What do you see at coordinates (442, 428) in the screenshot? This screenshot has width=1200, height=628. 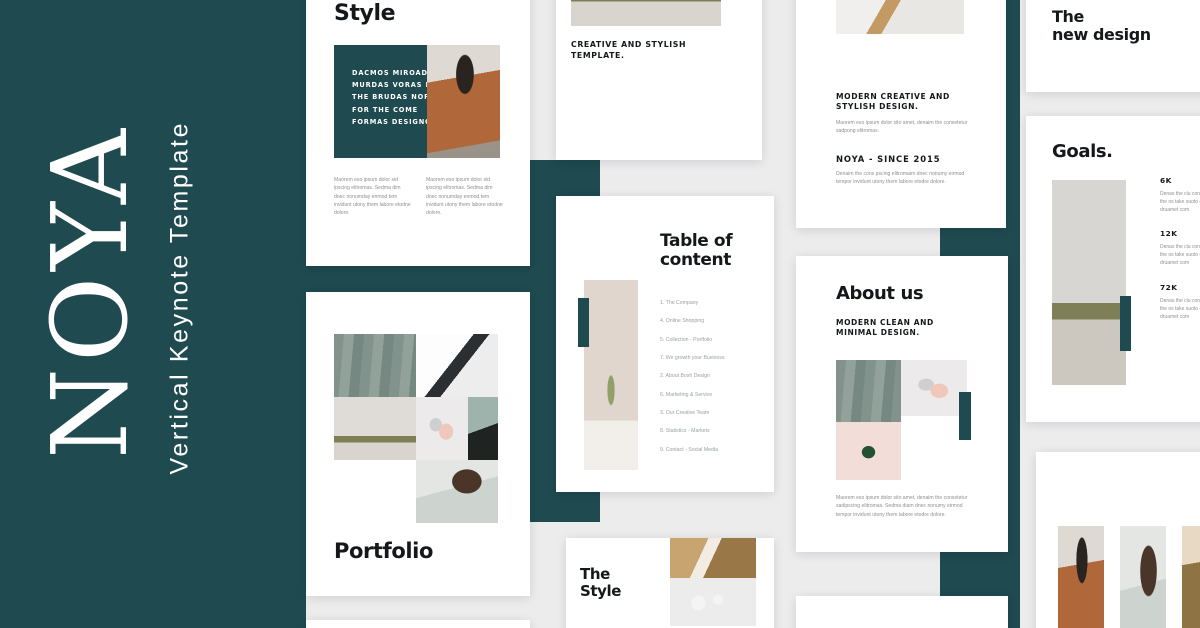 I see `portfolio-photo-bottles` at bounding box center [442, 428].